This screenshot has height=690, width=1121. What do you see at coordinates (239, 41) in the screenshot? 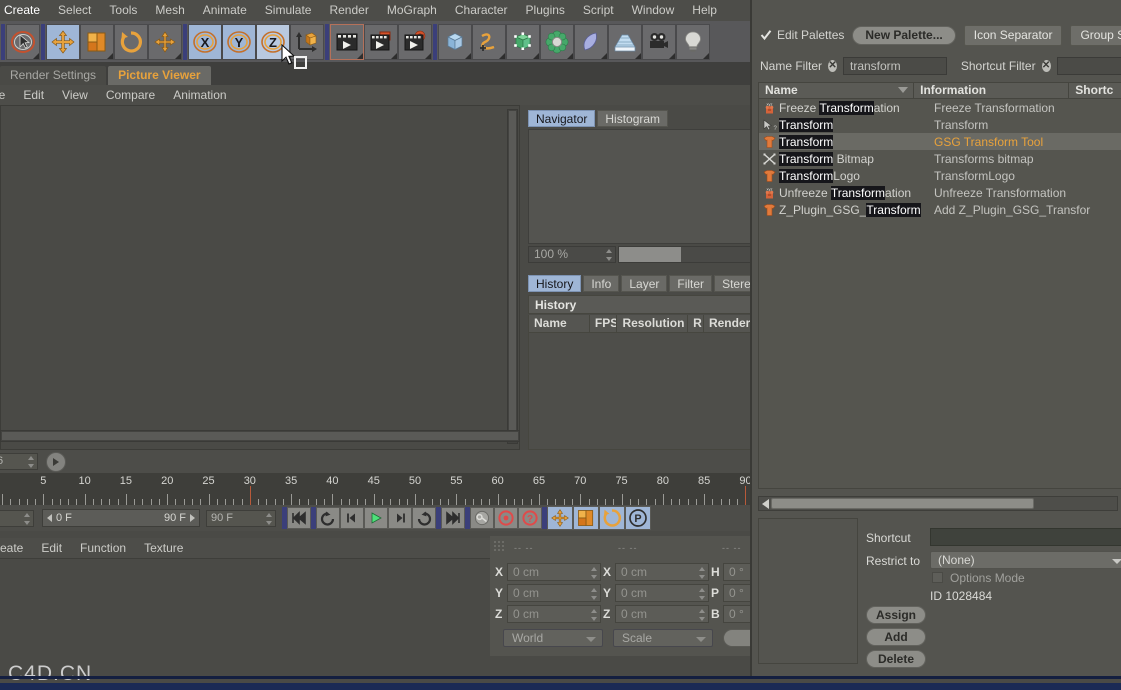
I see `y-axis-lock-icon: Y` at bounding box center [239, 41].